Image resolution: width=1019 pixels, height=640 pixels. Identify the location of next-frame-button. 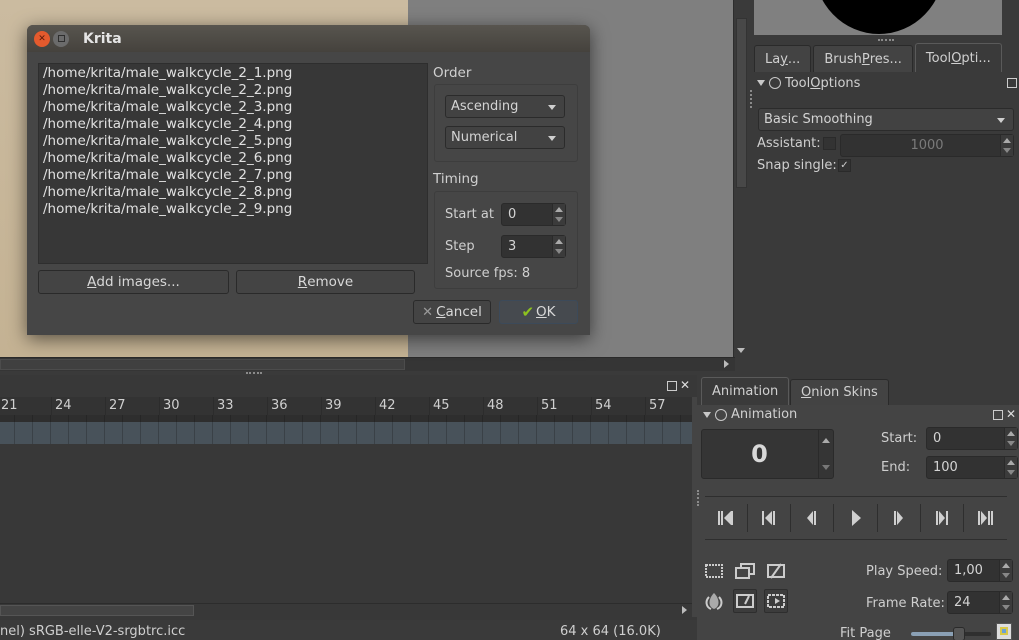
(899, 518).